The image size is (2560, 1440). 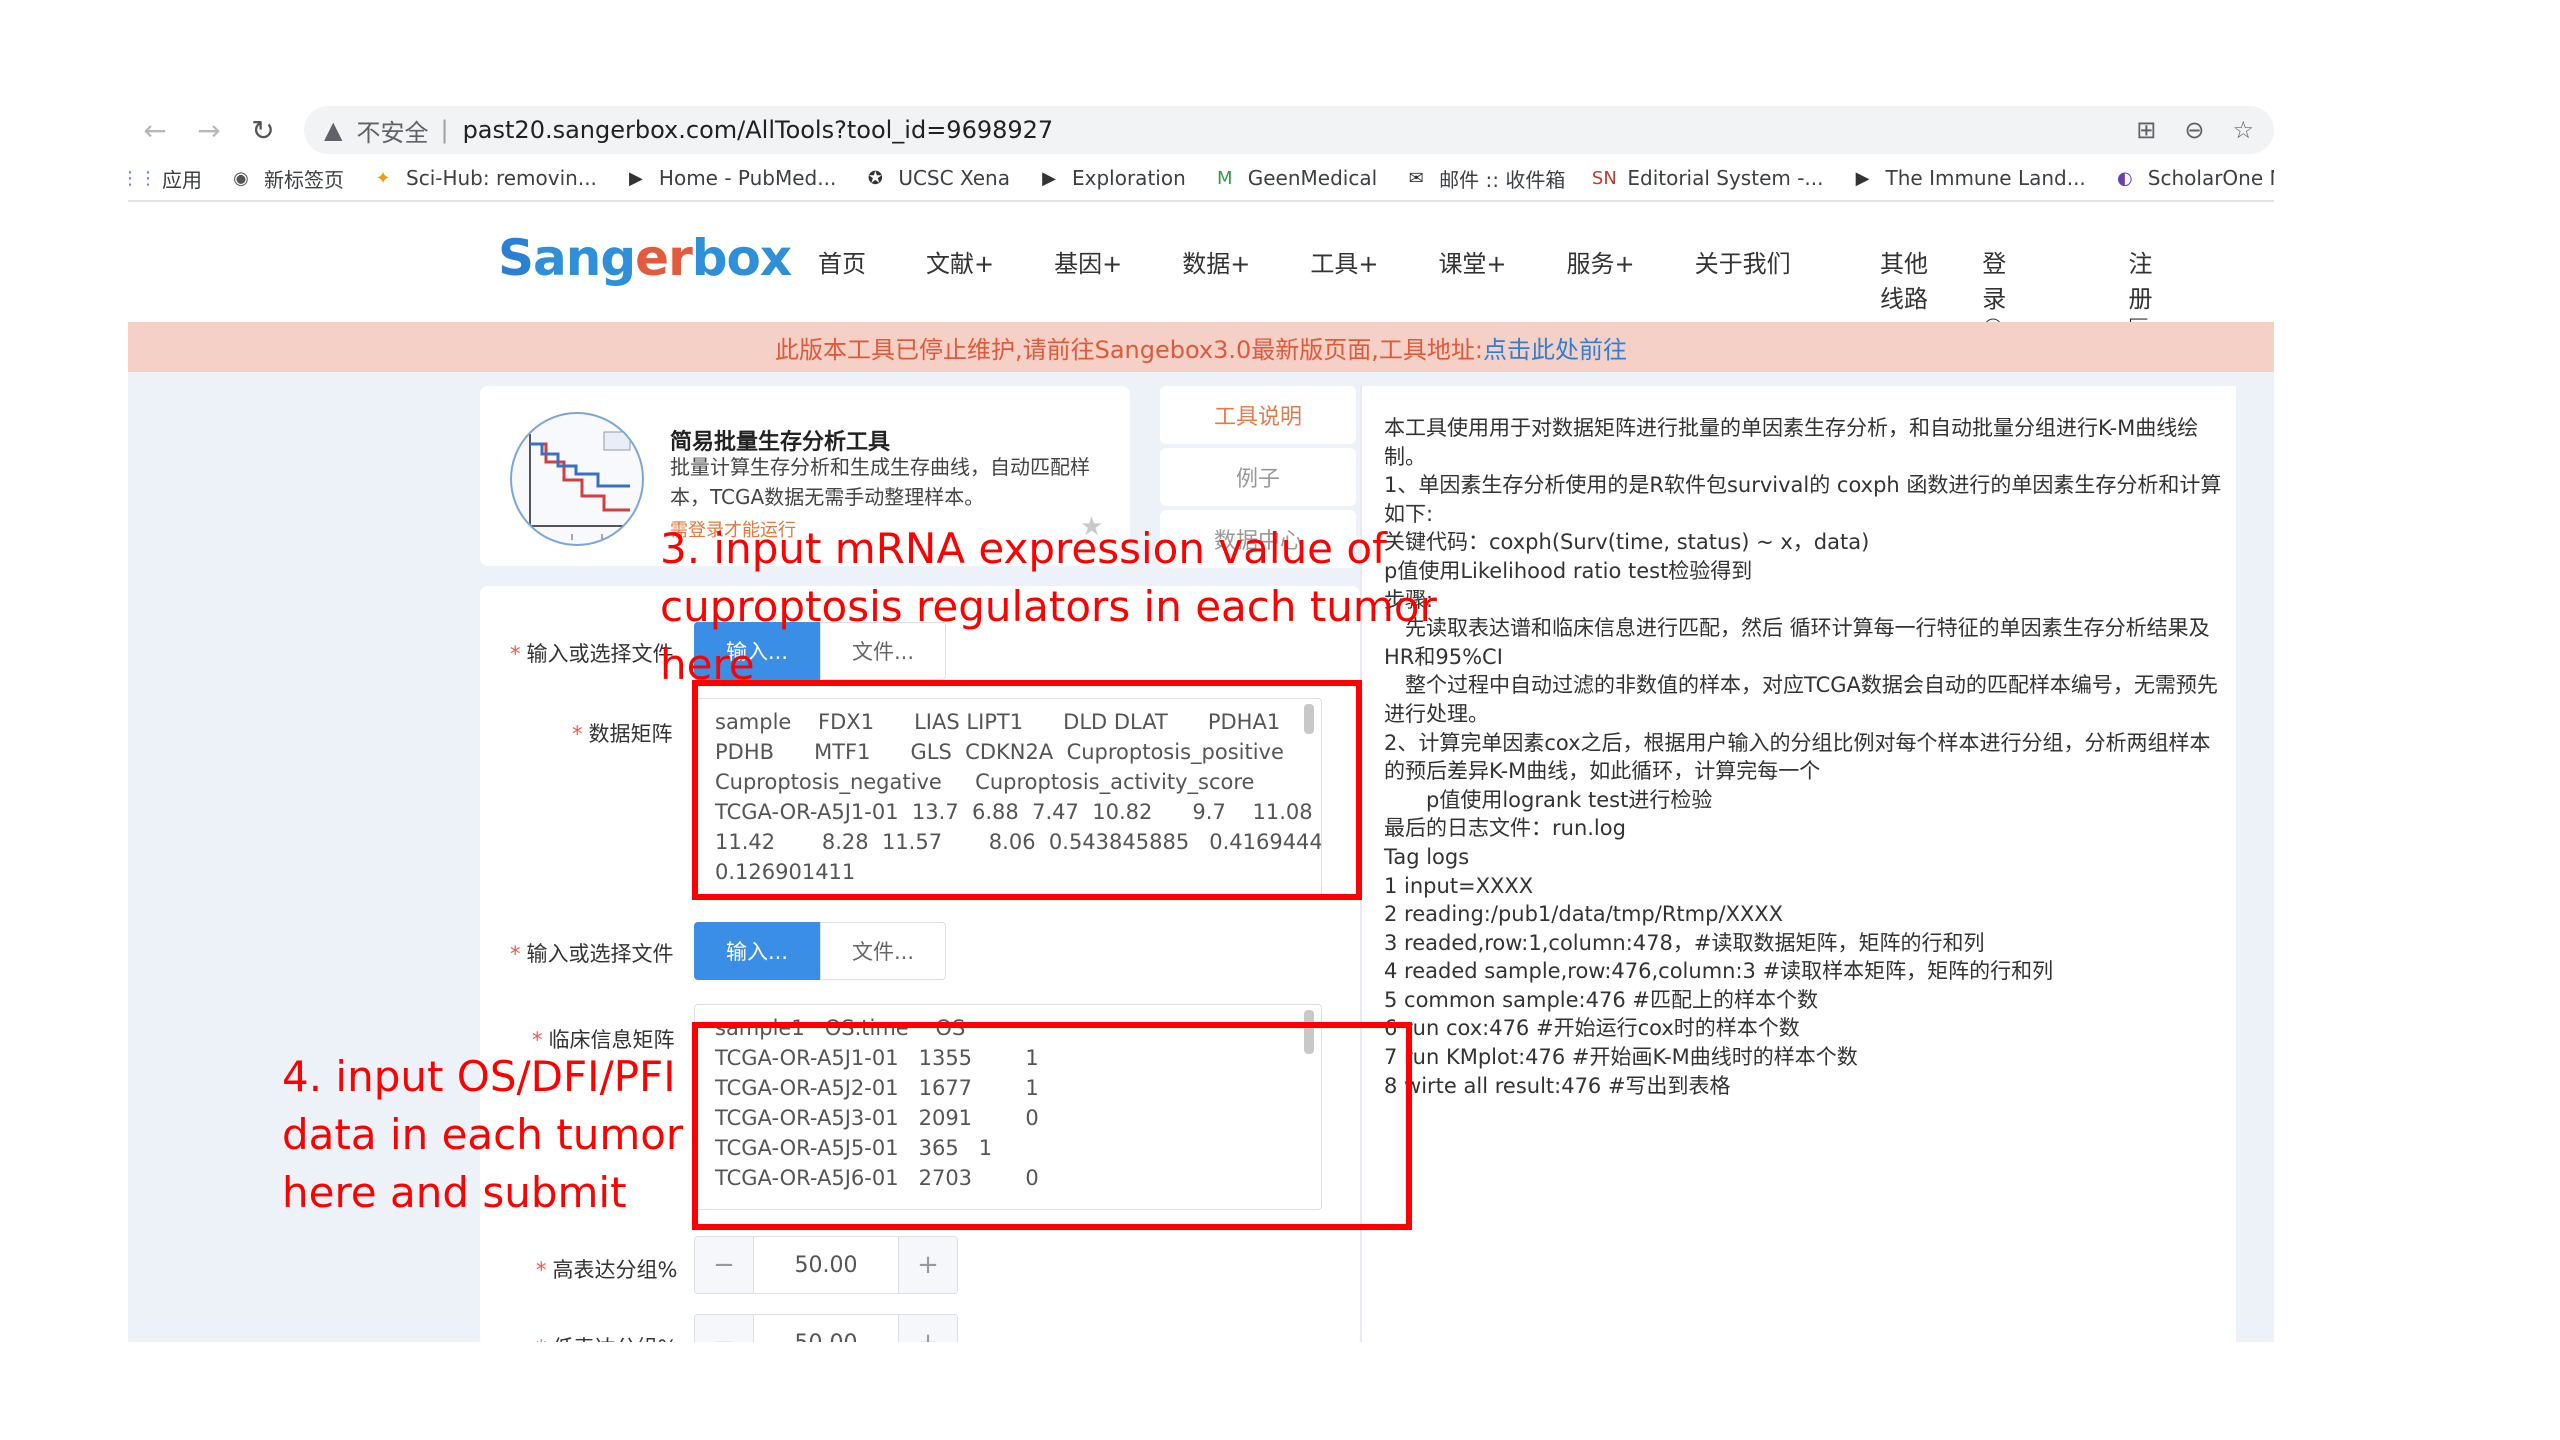 I want to click on logo-letter-s: S, so click(x=516, y=258).